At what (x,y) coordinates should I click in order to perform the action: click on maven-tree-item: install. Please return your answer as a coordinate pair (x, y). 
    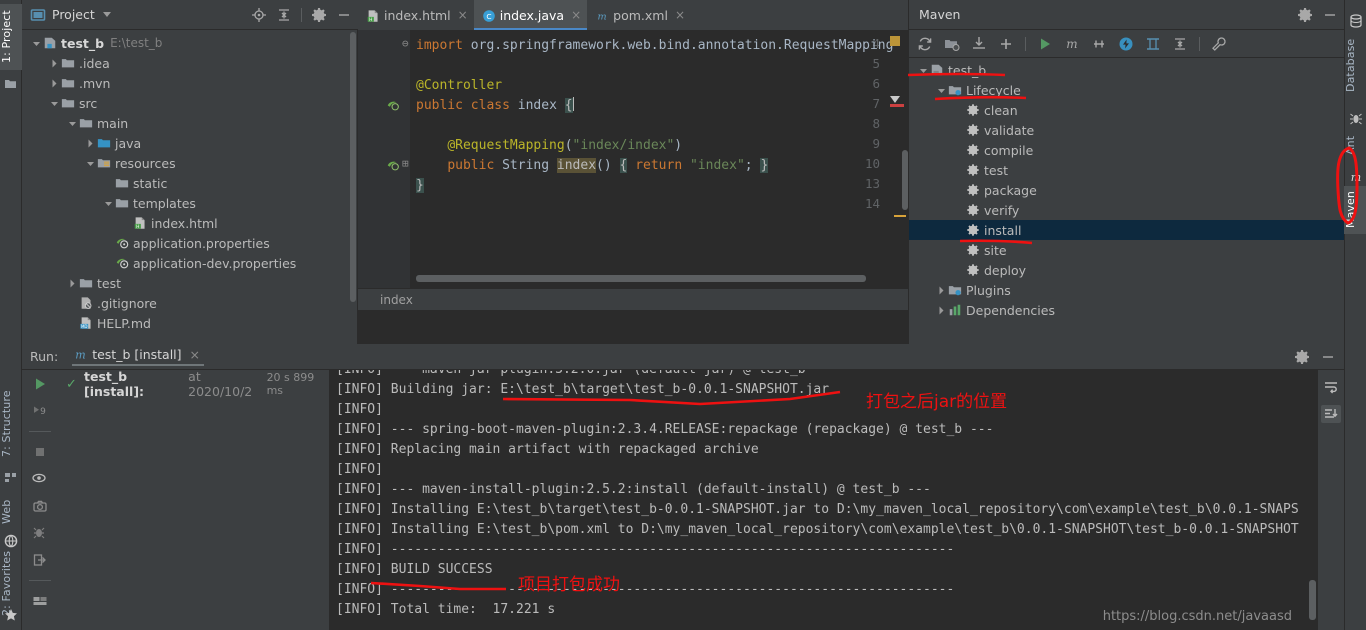
    Looking at the image, I should click on (1126, 230).